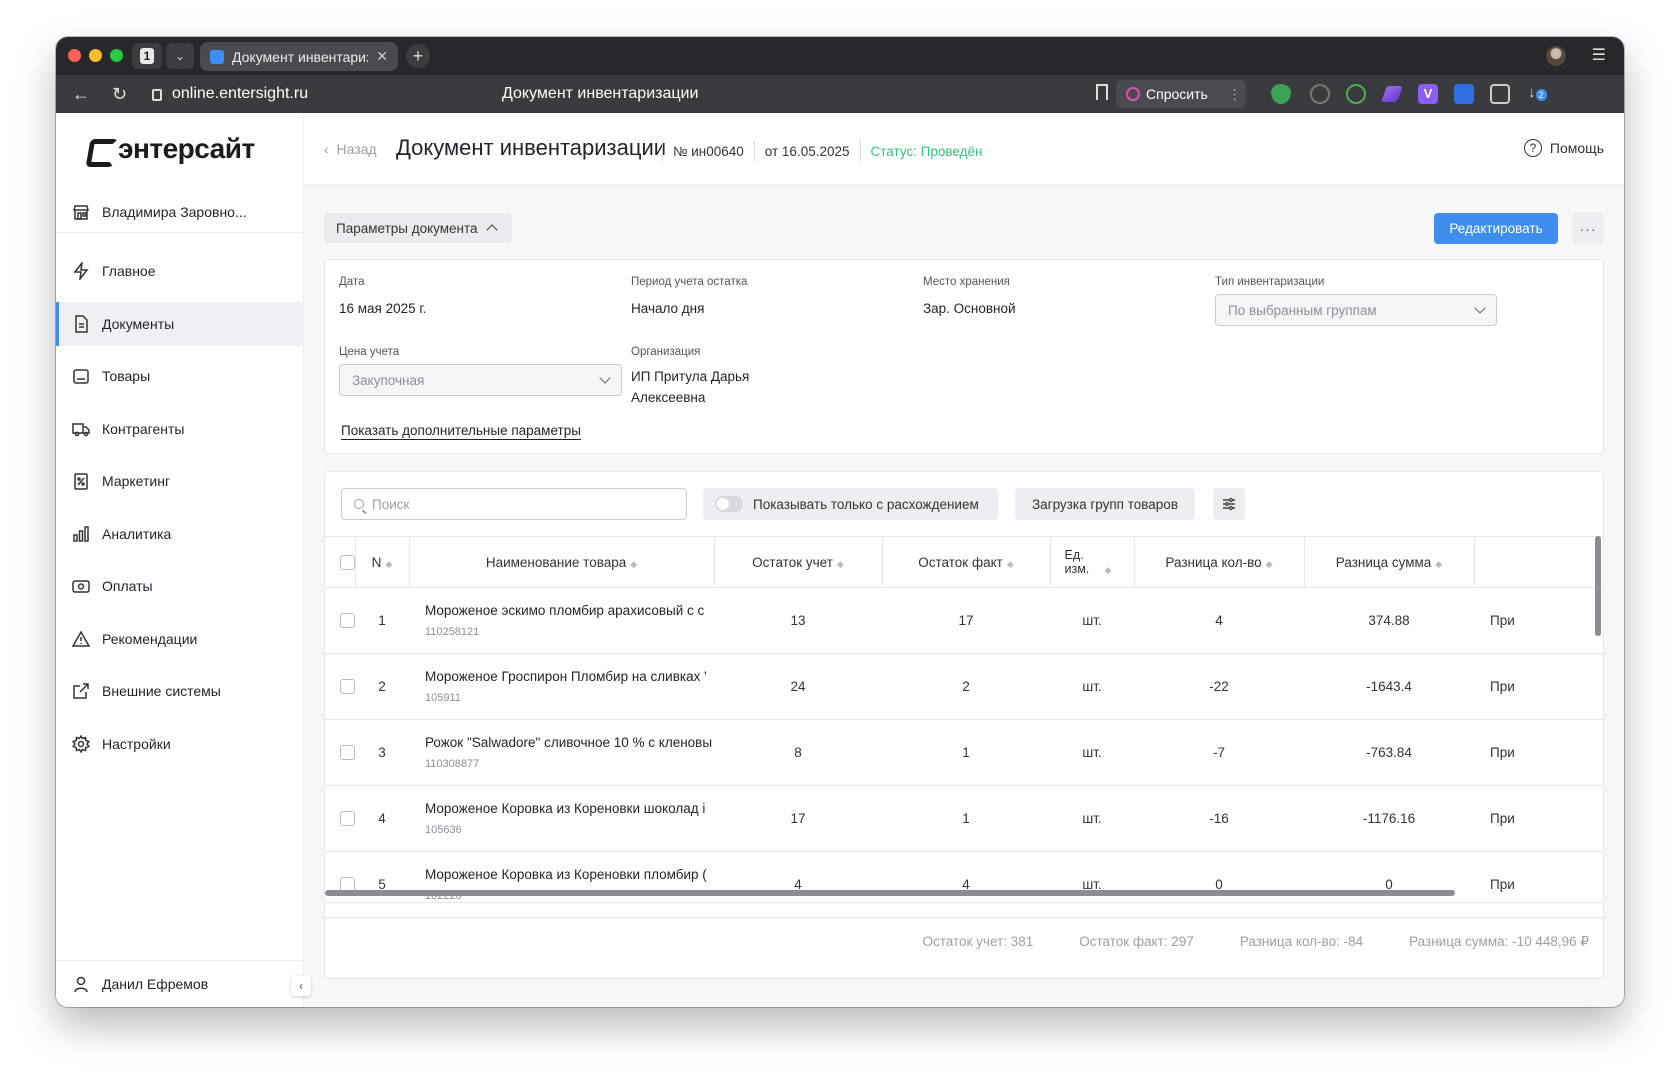 This screenshot has width=1680, height=1080. Describe the element at coordinates (74, 55) in the screenshot. I see `close-window-button` at that location.